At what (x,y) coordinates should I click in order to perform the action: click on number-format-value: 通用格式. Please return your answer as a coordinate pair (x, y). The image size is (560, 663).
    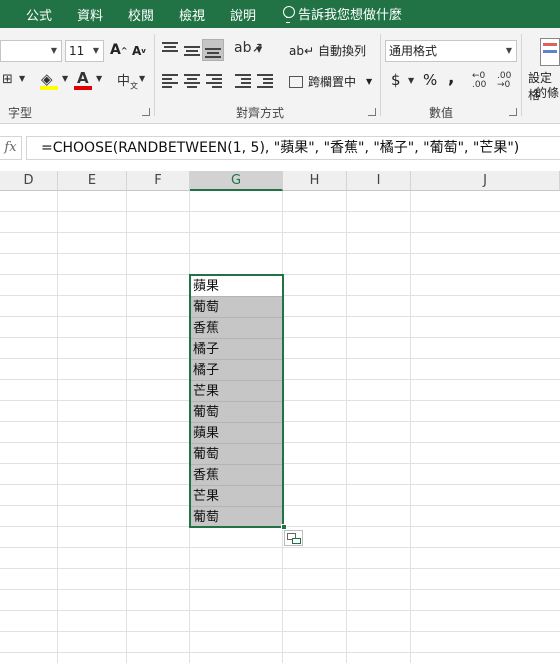
    Looking at the image, I should click on (413, 51).